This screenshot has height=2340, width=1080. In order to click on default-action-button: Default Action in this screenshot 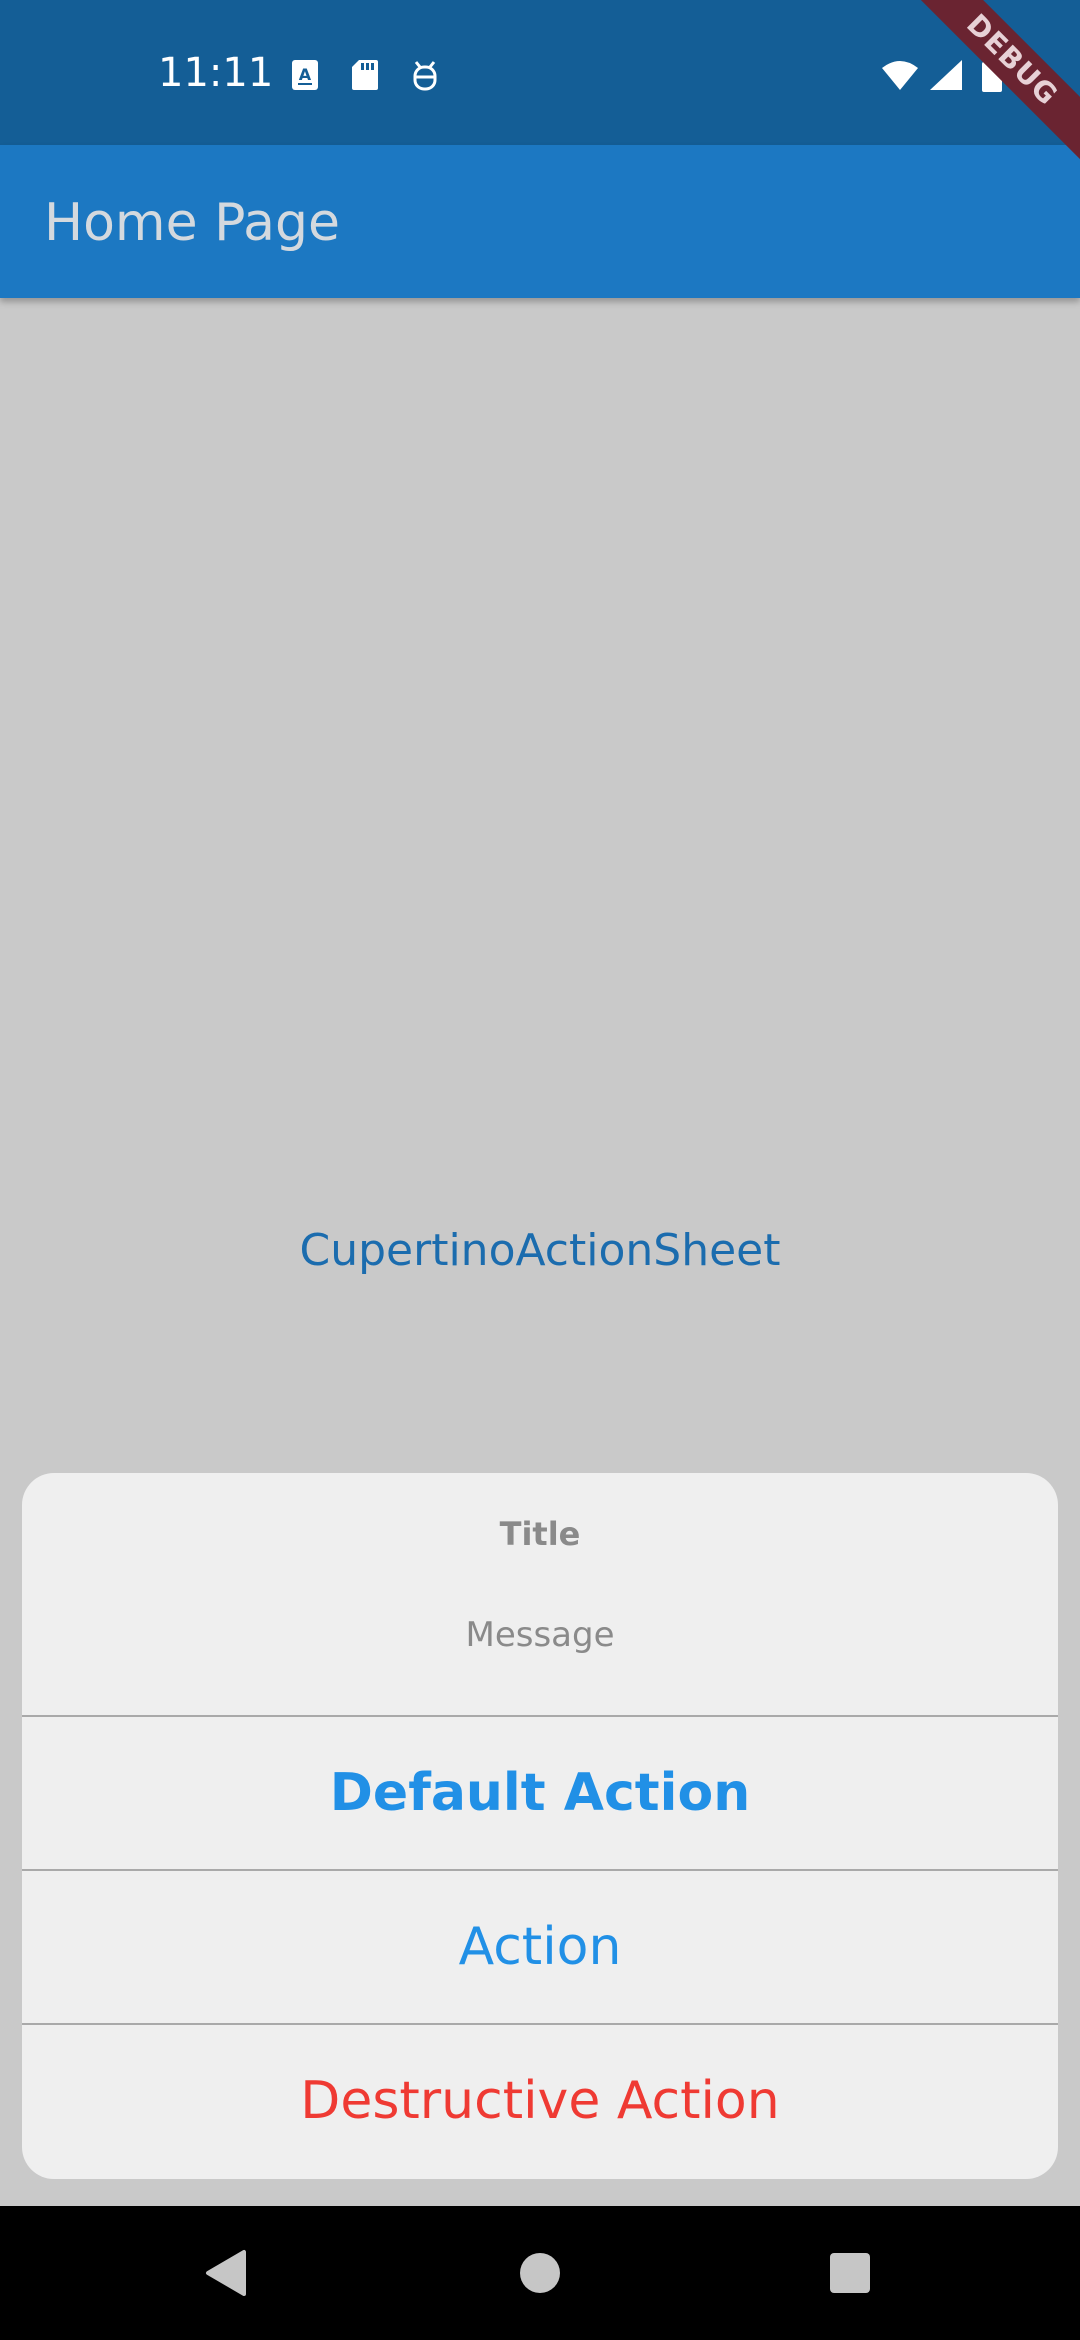, I will do `click(540, 1792)`.